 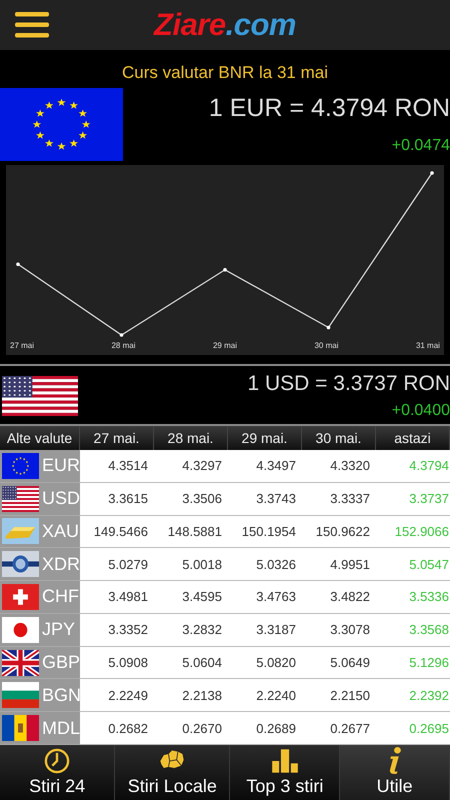 What do you see at coordinates (191, 663) in the screenshot?
I see `table-cell: 5.0604` at bounding box center [191, 663].